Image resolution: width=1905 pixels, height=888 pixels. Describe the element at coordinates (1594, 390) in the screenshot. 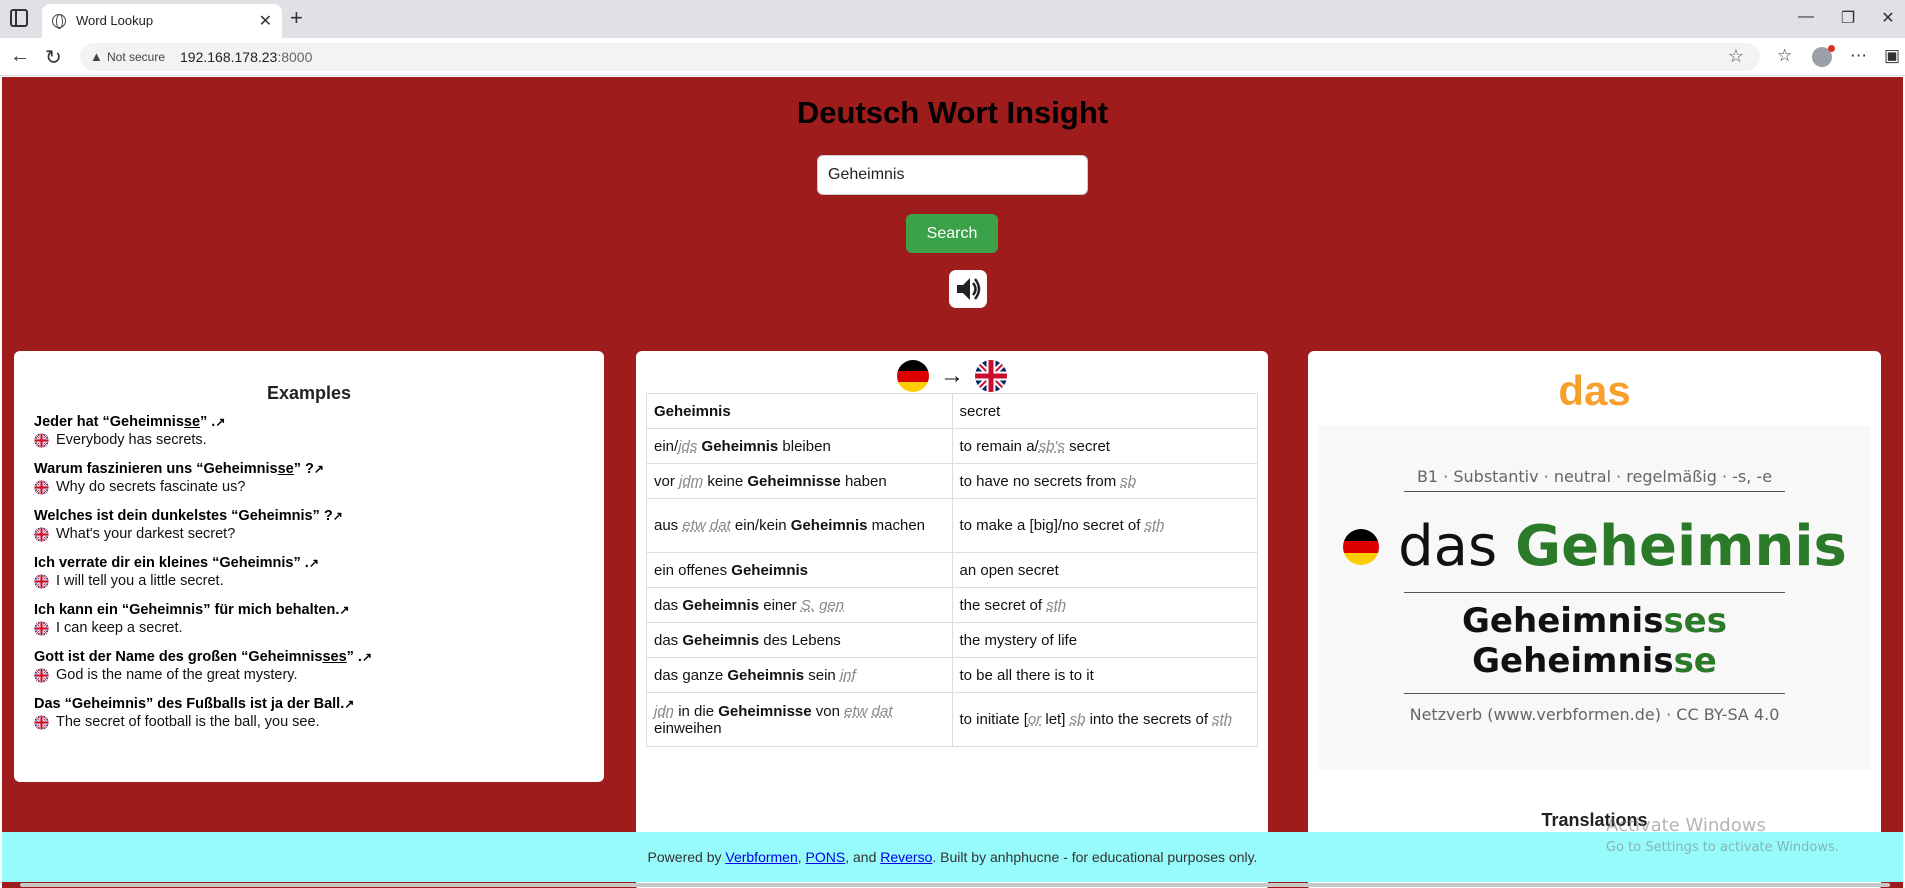

I see `article-label: das` at that location.